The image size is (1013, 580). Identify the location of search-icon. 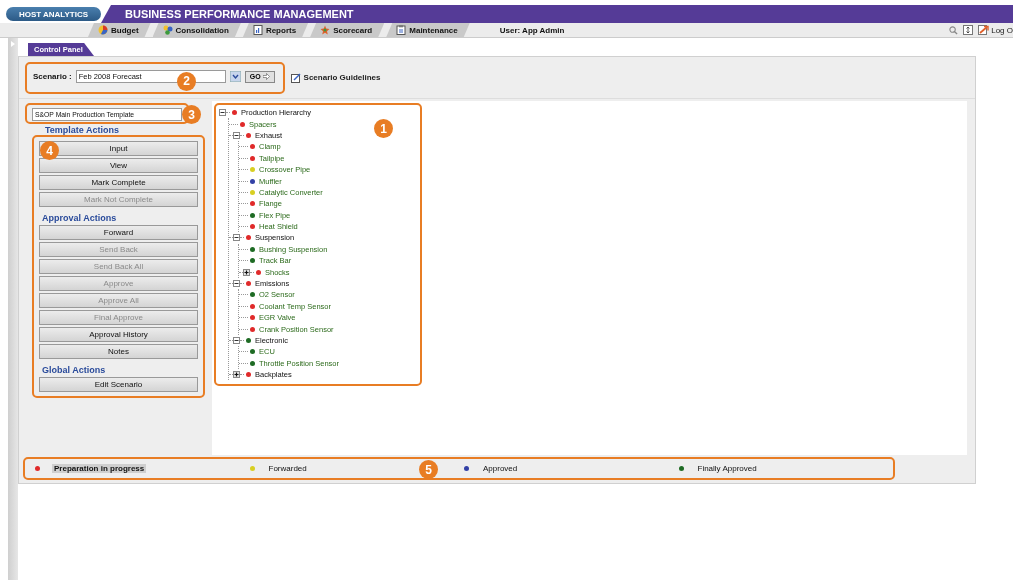
(954, 30).